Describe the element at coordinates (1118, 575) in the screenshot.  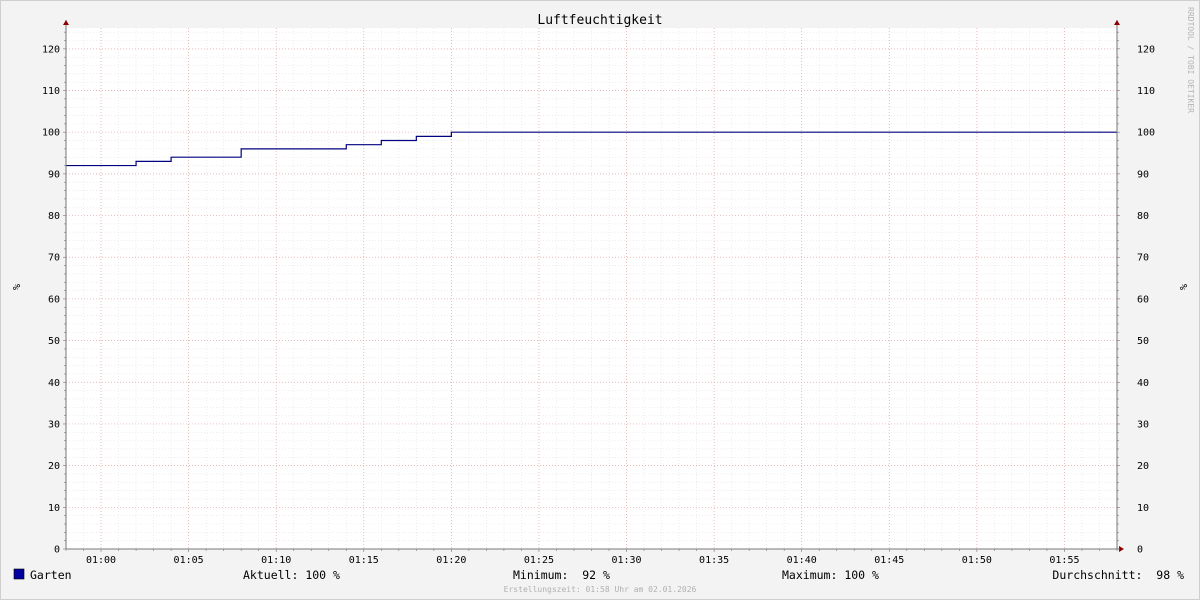
I see `legend-stat-durchschnitt: Durchschnitt: 98 %` at that location.